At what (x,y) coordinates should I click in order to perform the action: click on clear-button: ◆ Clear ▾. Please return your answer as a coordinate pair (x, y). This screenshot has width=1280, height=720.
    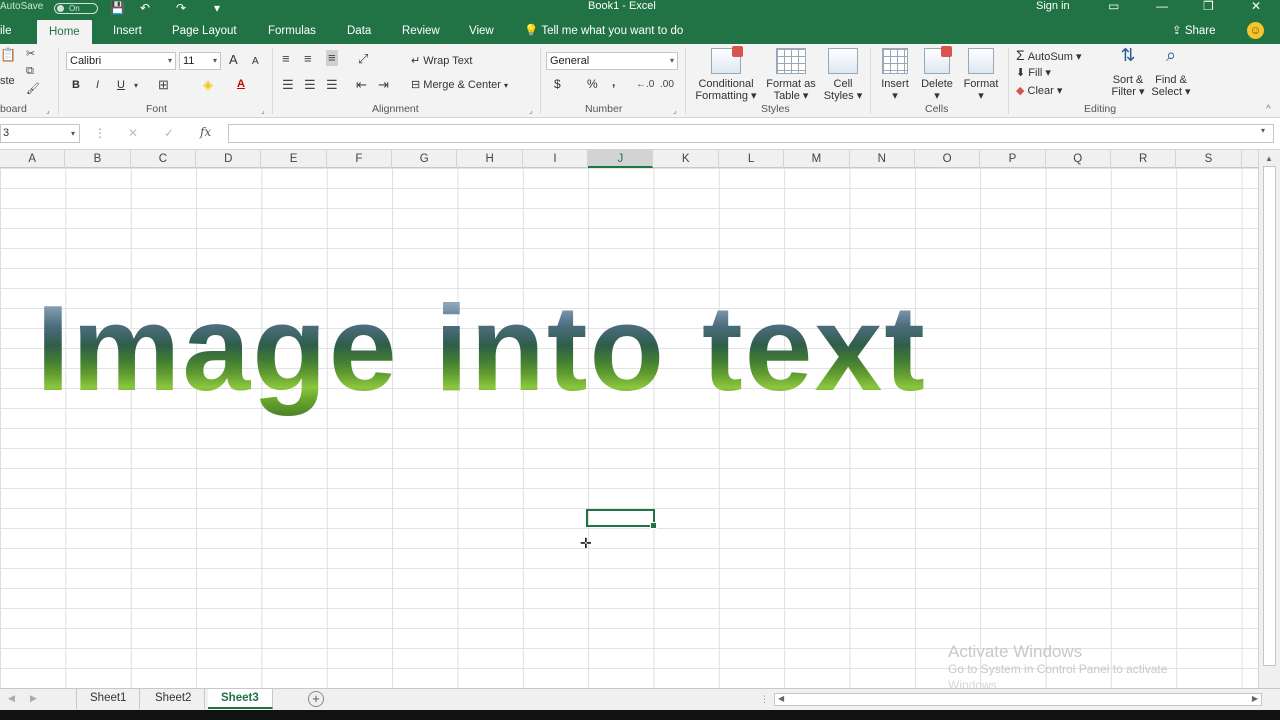
    Looking at the image, I should click on (1039, 91).